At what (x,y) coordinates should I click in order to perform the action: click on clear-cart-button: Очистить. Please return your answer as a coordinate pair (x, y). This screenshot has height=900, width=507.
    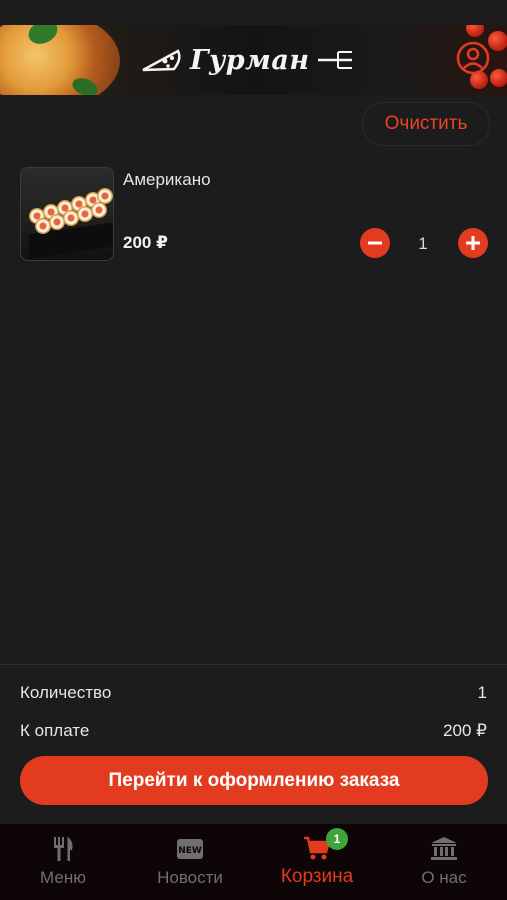
    Looking at the image, I should click on (426, 124).